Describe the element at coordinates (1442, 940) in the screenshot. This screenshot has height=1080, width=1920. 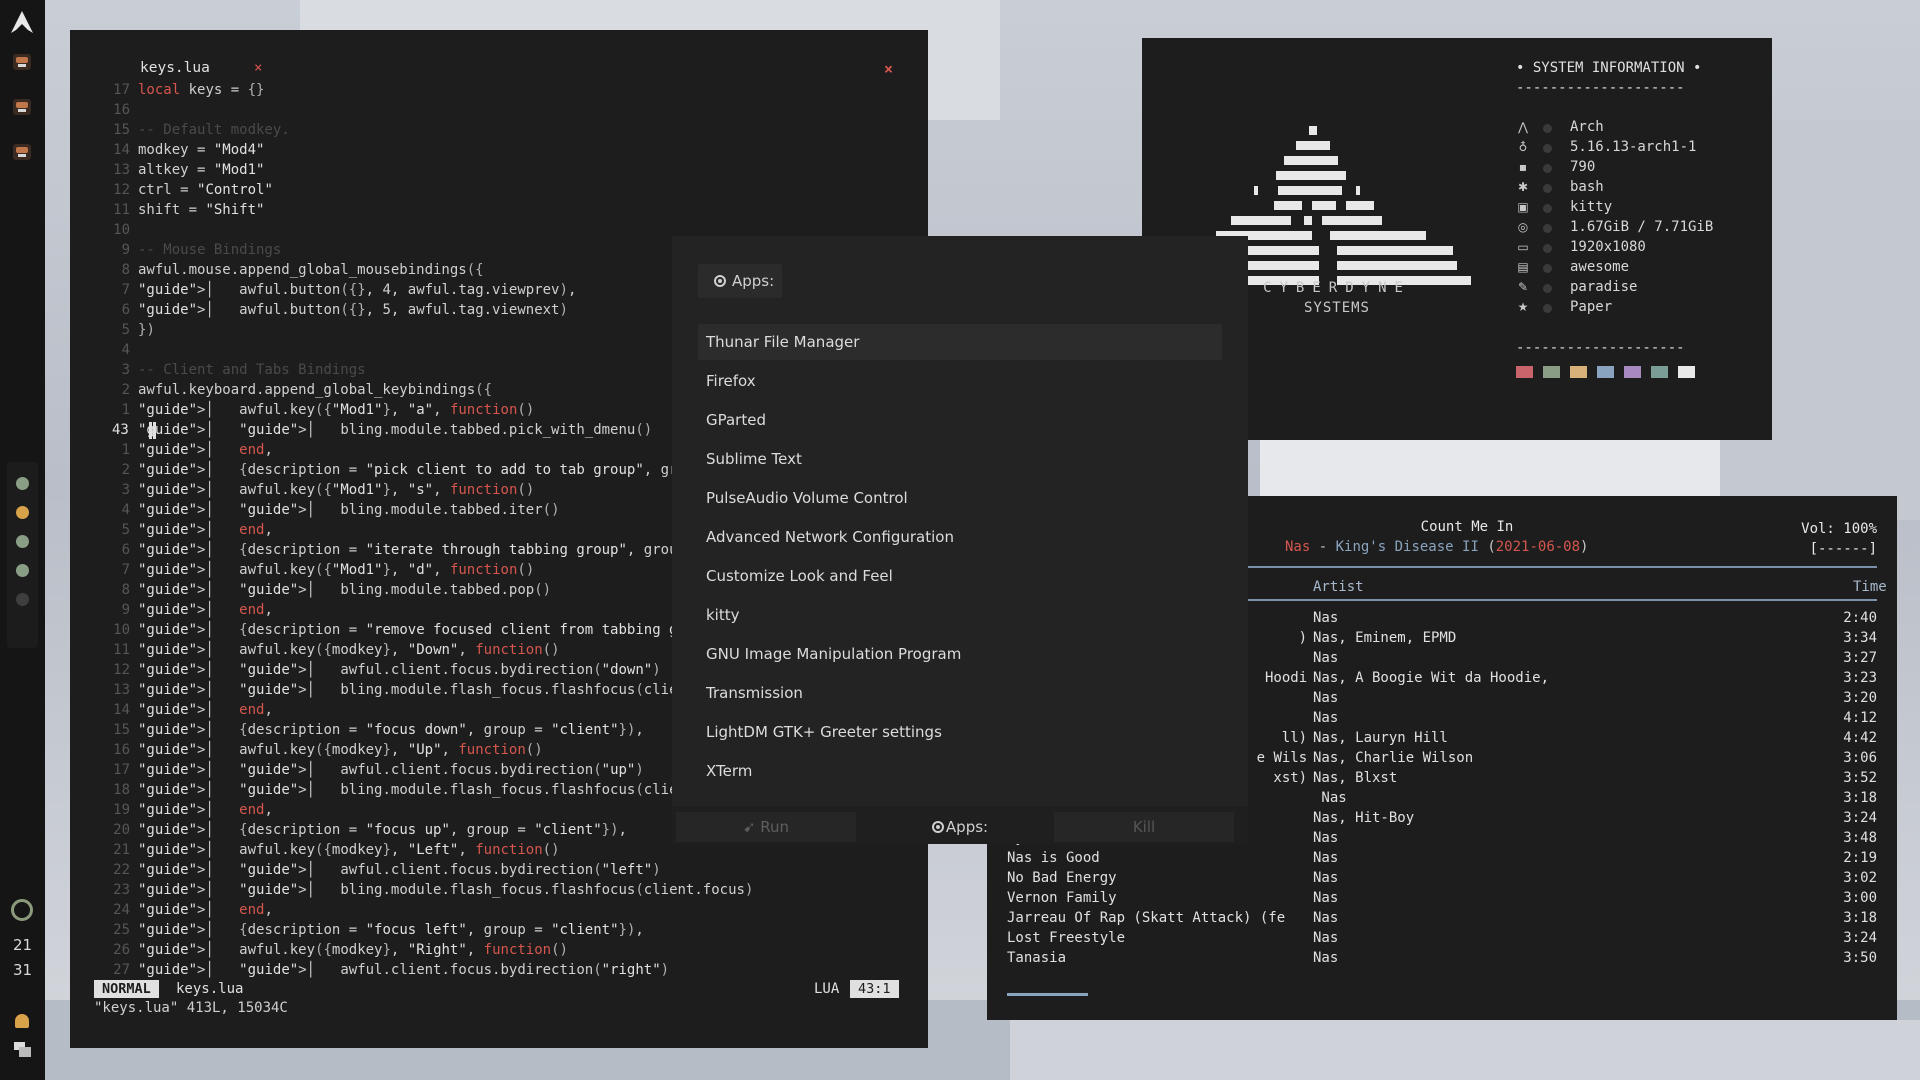
I see `track-row: Lost Freestyle Nas 3:24` at that location.